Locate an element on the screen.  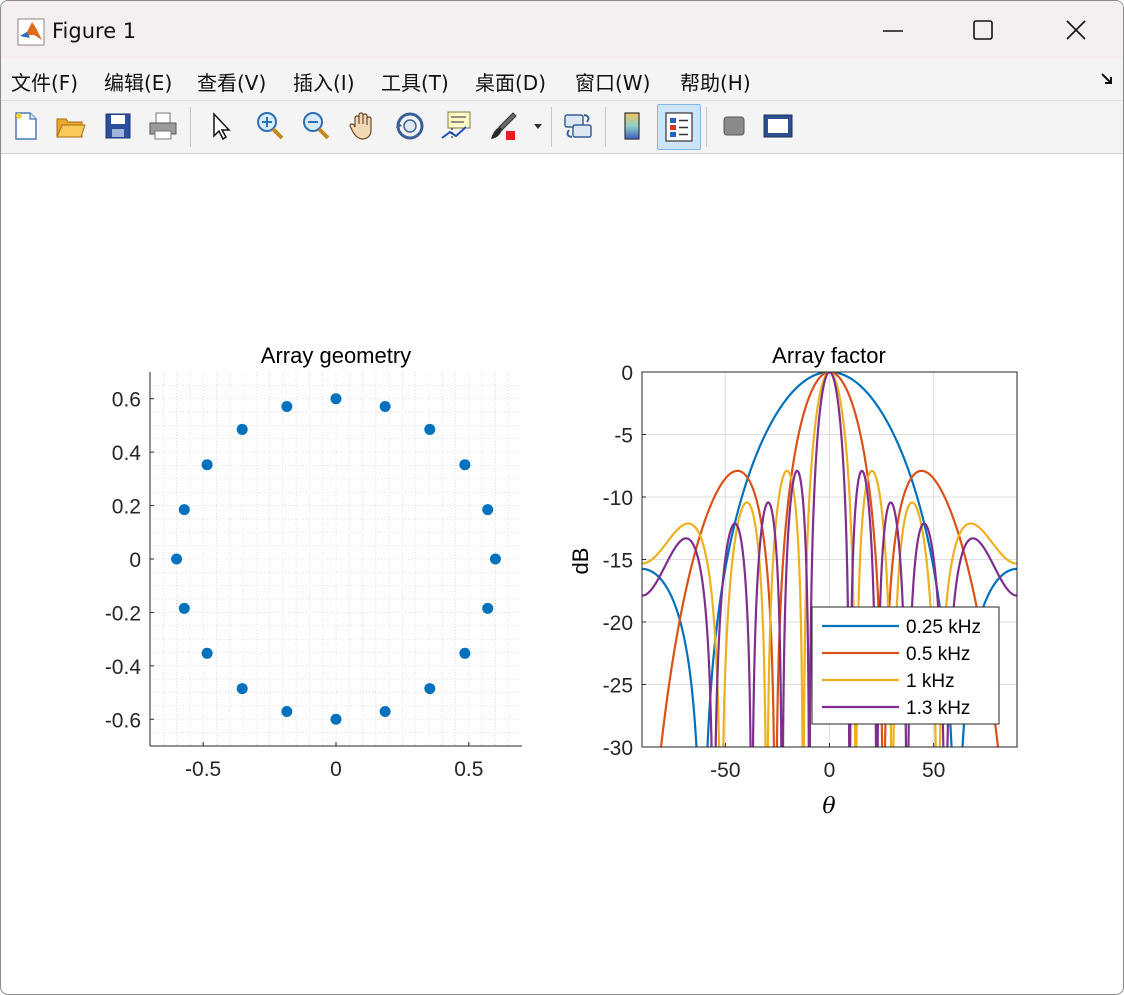
y-tick-label: 0.6 is located at coordinates (126, 400).